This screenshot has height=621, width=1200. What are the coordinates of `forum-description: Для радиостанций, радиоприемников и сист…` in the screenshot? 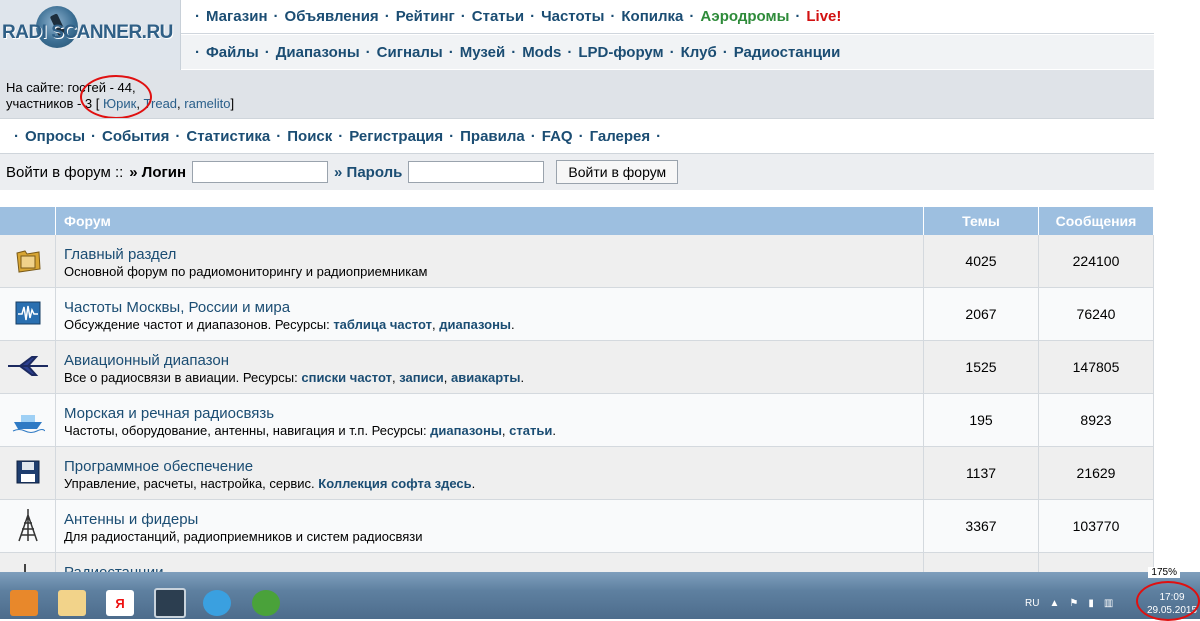 It's located at (493, 536).